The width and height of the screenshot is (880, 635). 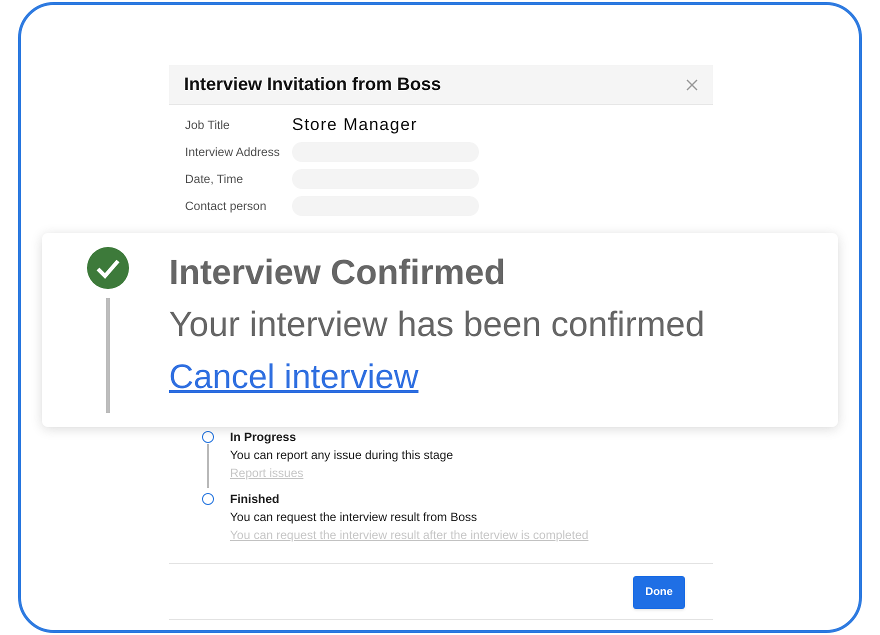 What do you see at coordinates (354, 517) in the screenshot?
I see `step-description: You can request the interview result from Boss` at bounding box center [354, 517].